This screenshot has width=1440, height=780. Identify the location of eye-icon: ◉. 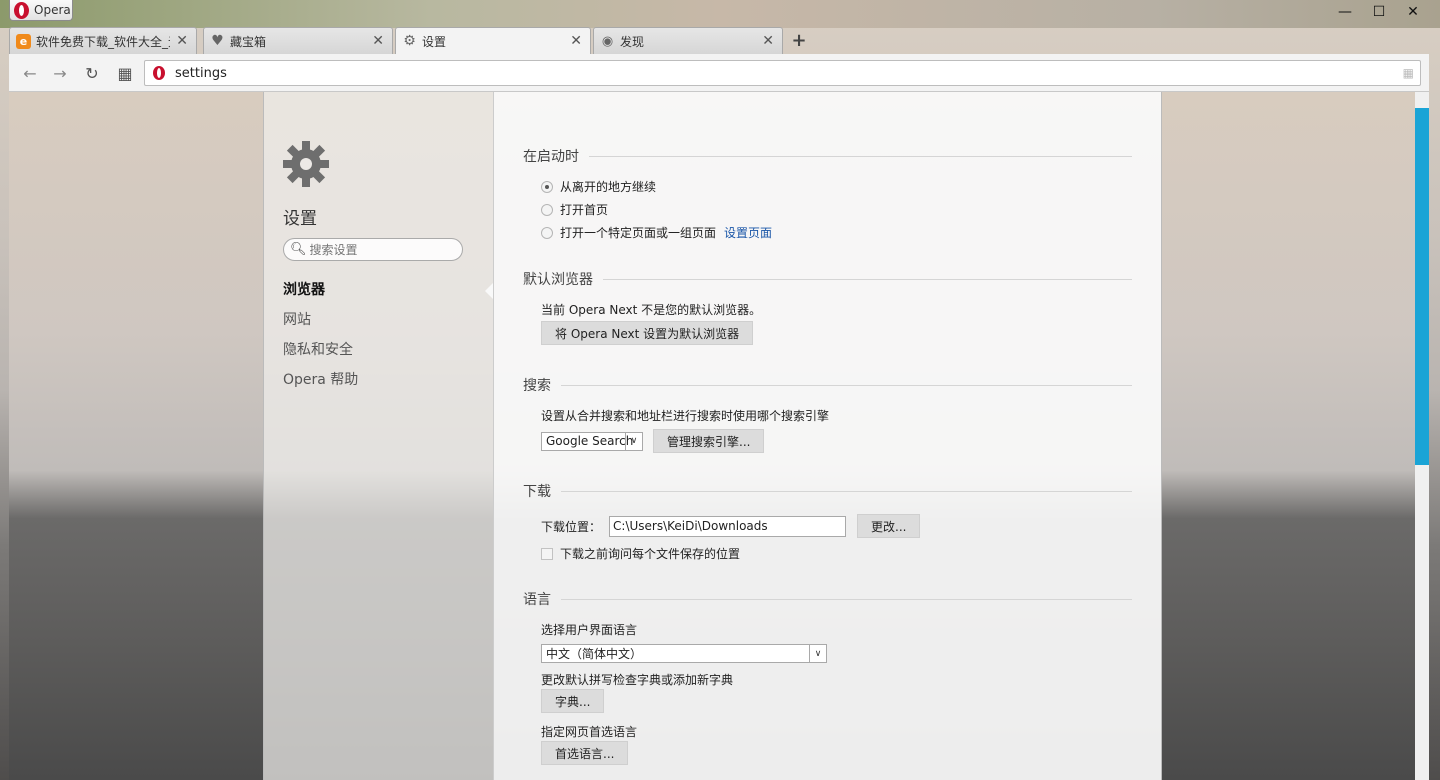
(607, 41).